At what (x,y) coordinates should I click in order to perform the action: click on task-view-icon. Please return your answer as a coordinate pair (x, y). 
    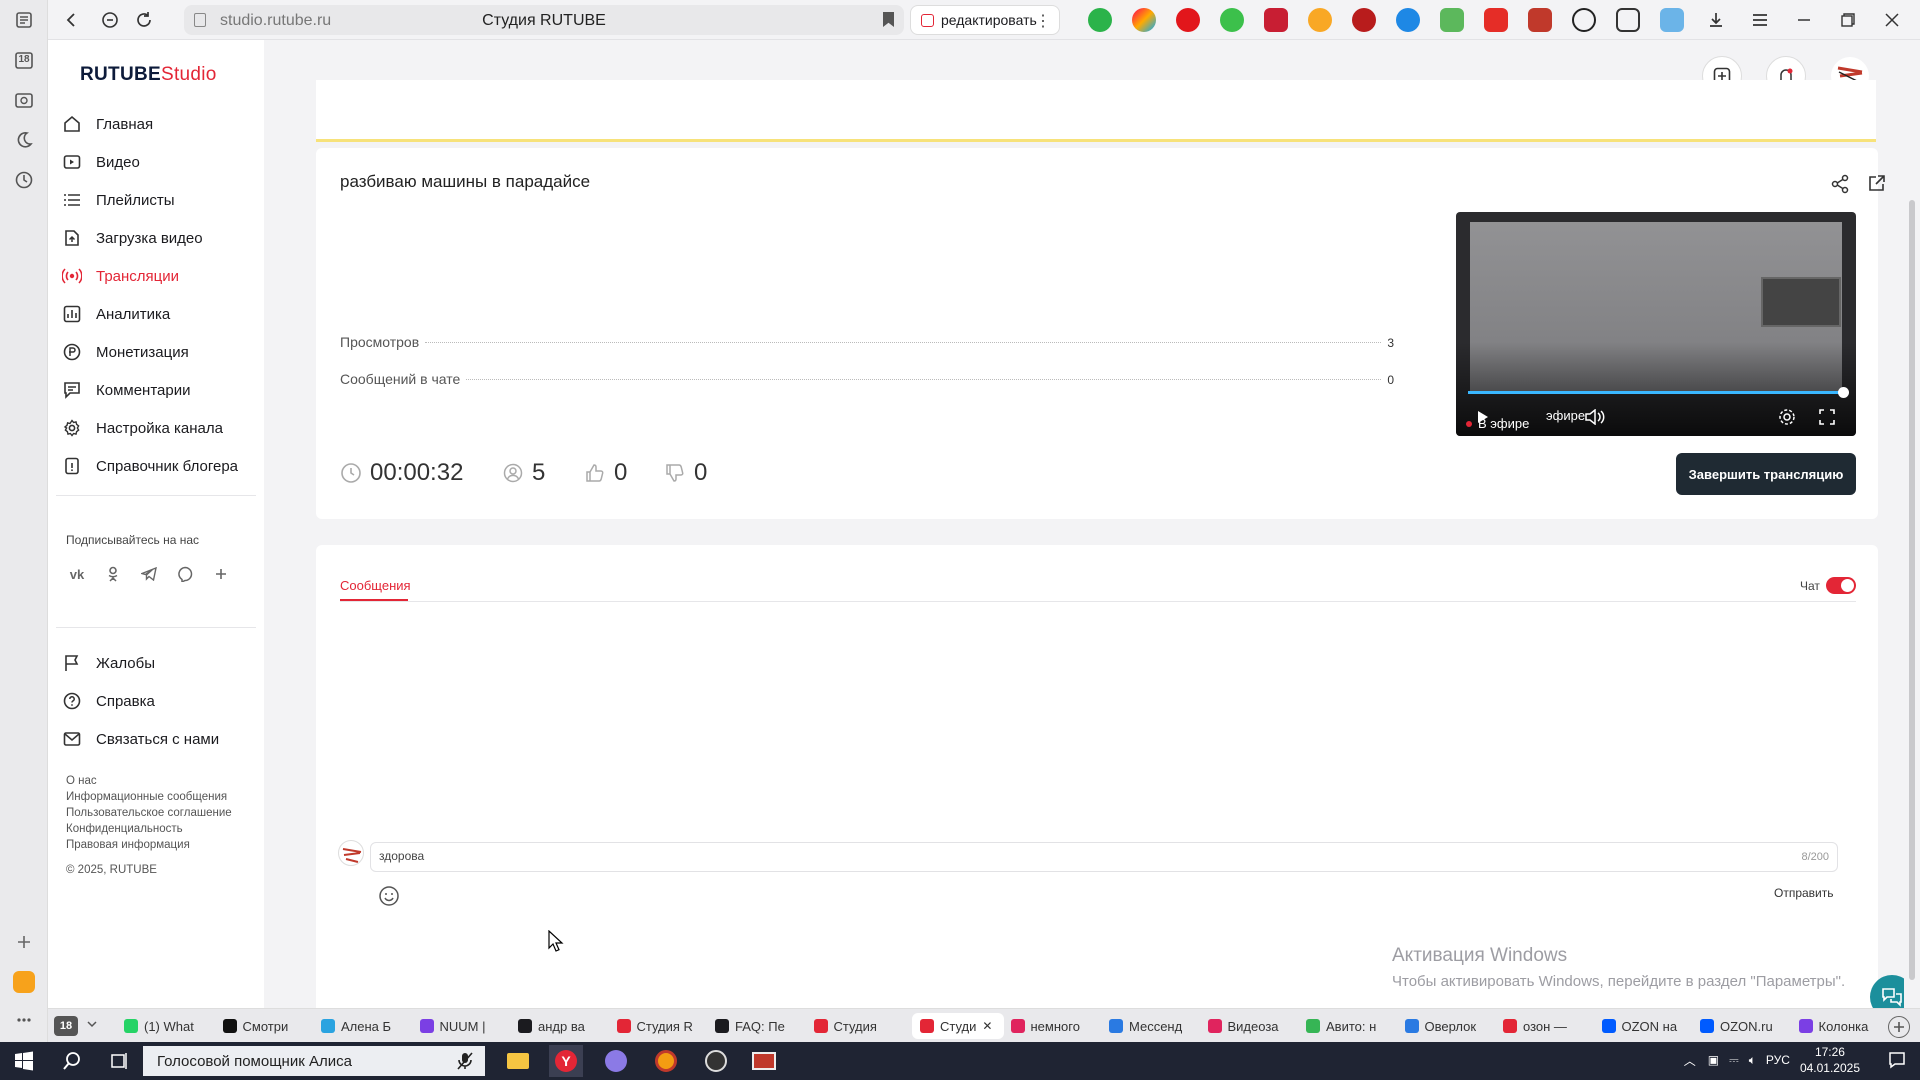
    Looking at the image, I should click on (120, 1061).